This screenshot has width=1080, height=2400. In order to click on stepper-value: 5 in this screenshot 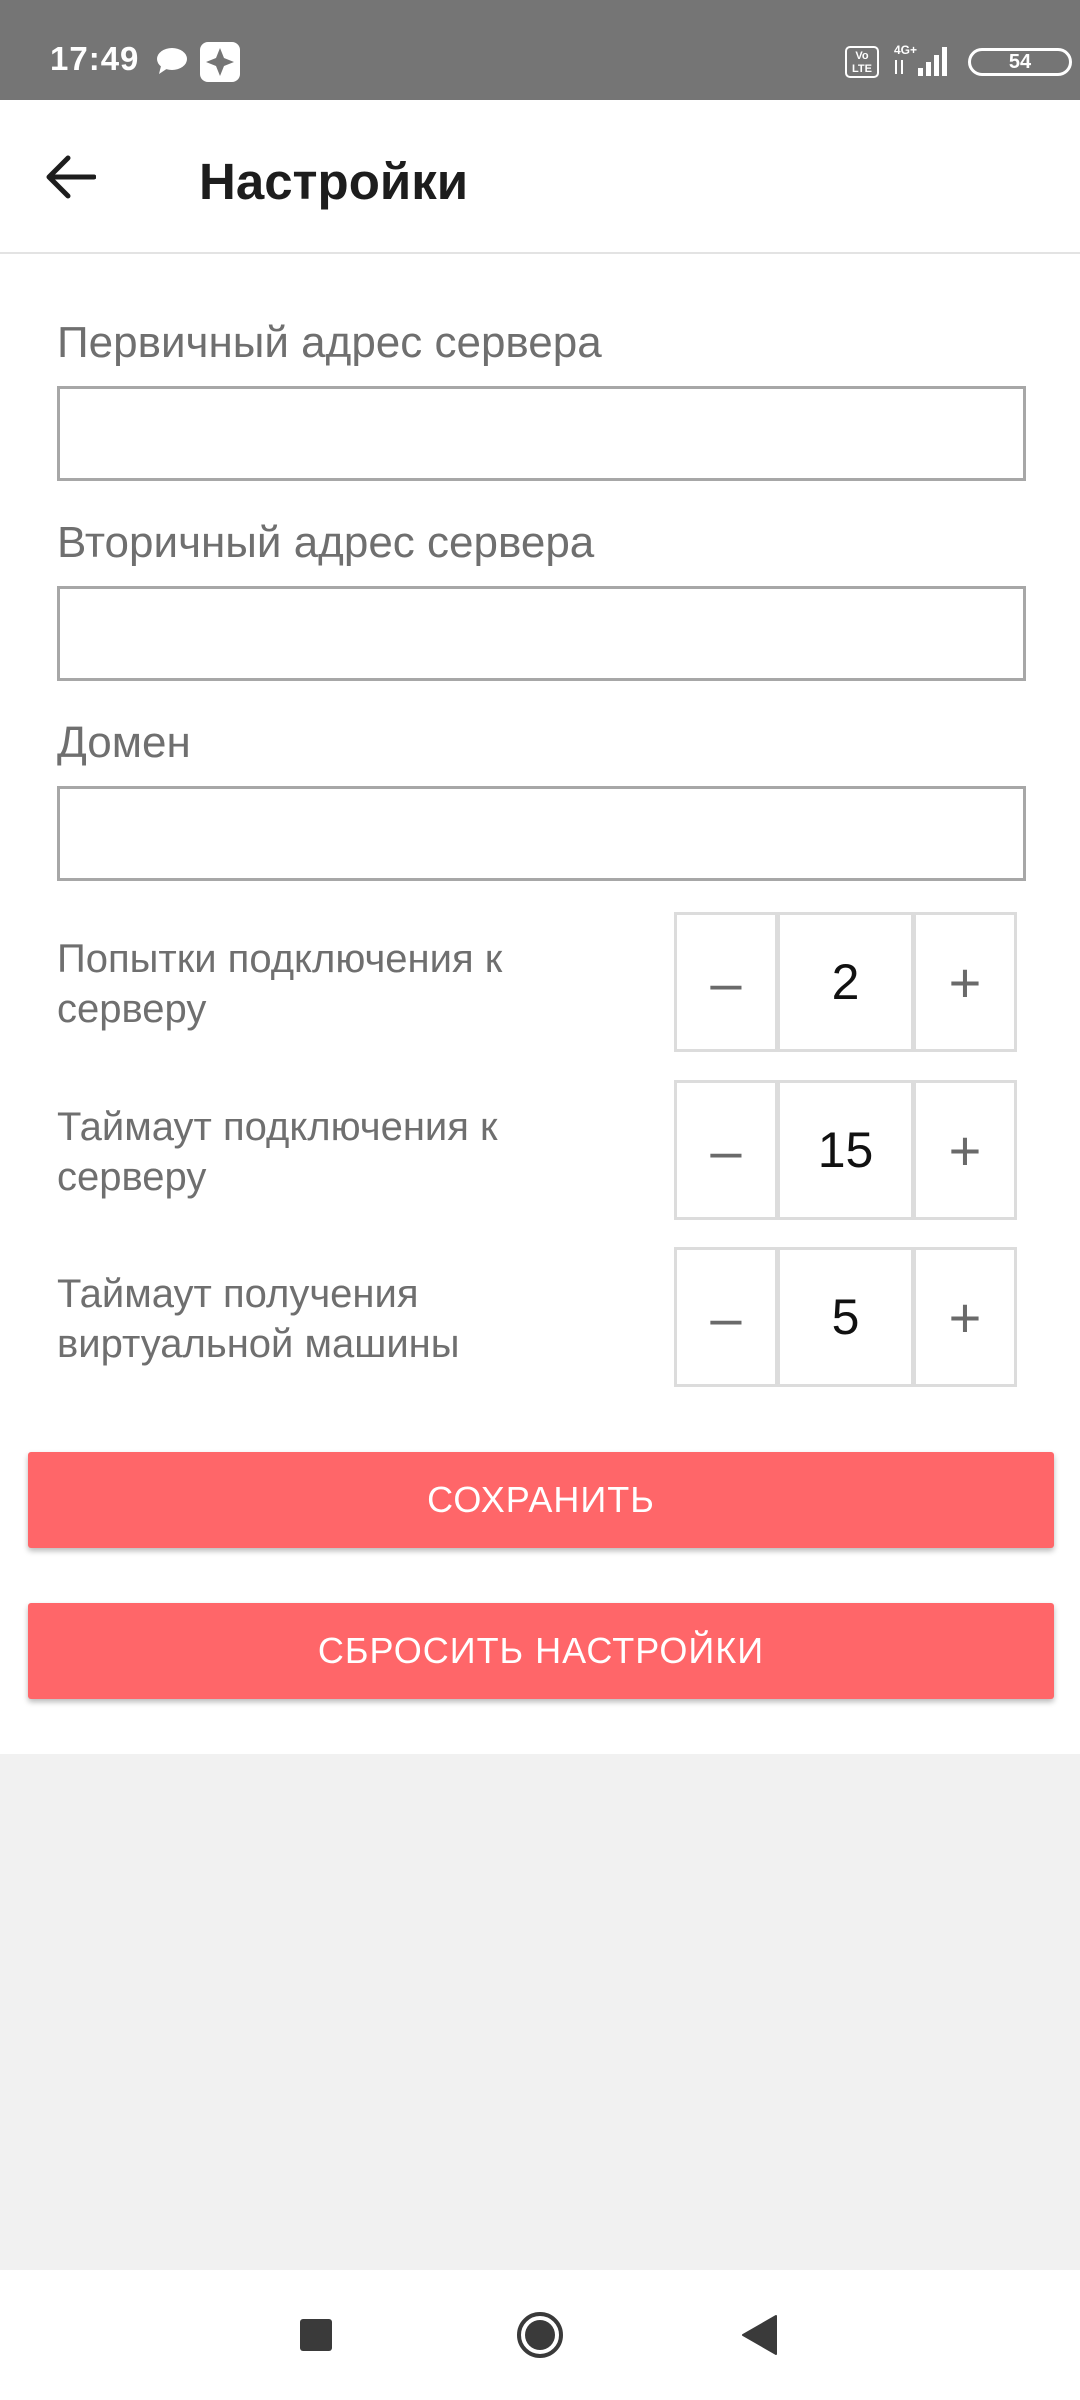, I will do `click(845, 1317)`.